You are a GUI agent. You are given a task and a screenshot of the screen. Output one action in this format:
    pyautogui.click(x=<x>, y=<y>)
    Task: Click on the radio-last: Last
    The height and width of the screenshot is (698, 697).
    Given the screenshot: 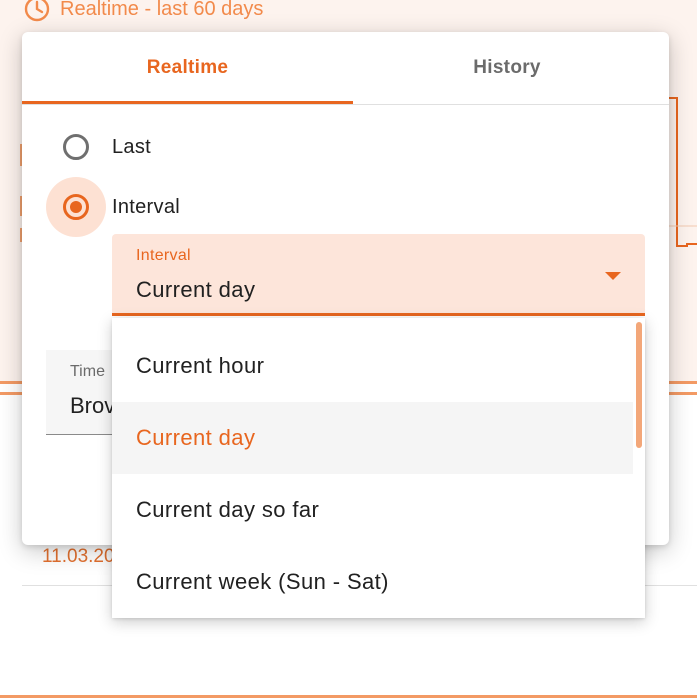 What is the action you would take?
    pyautogui.click(x=98, y=147)
    